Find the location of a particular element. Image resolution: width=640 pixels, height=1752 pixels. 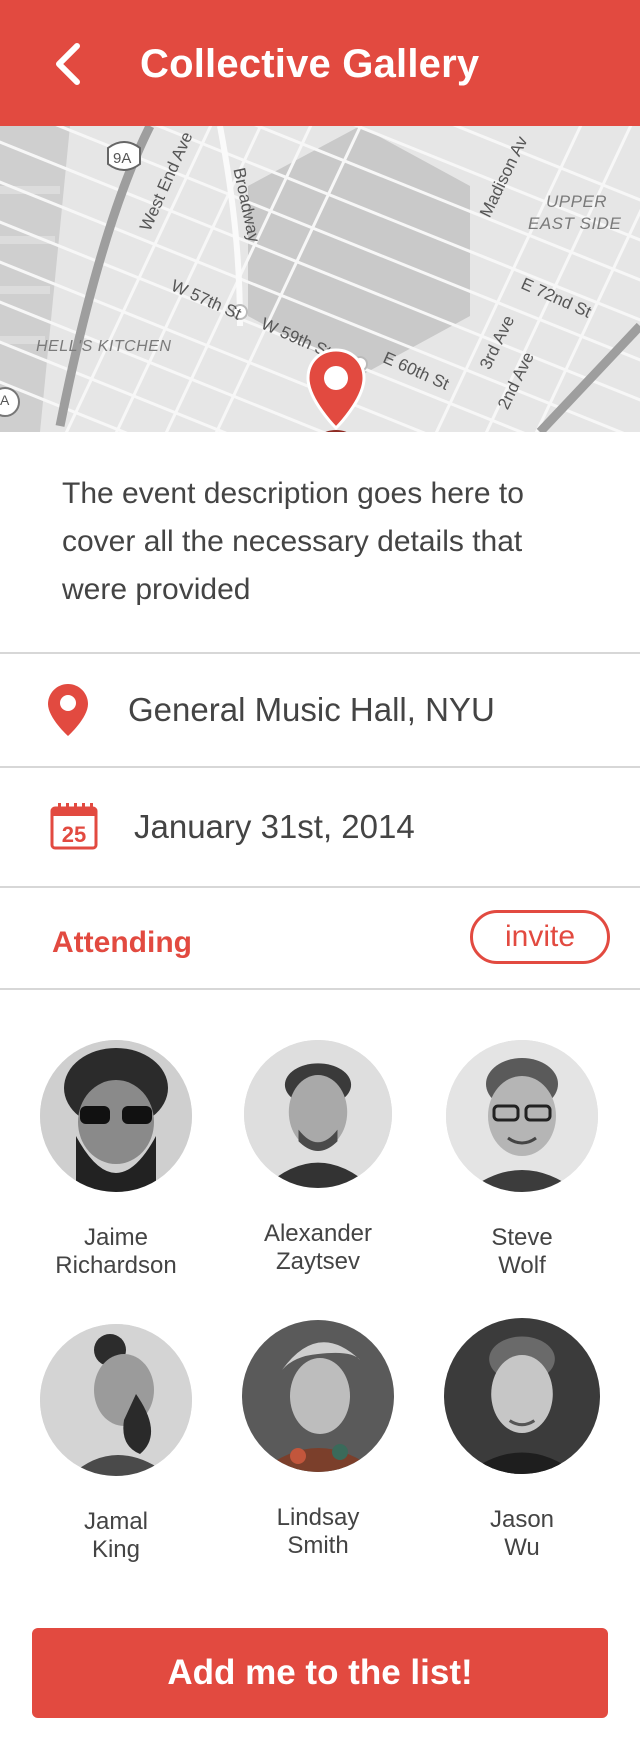

attendee: Alexander Zaytsev is located at coordinates (318, 1158).